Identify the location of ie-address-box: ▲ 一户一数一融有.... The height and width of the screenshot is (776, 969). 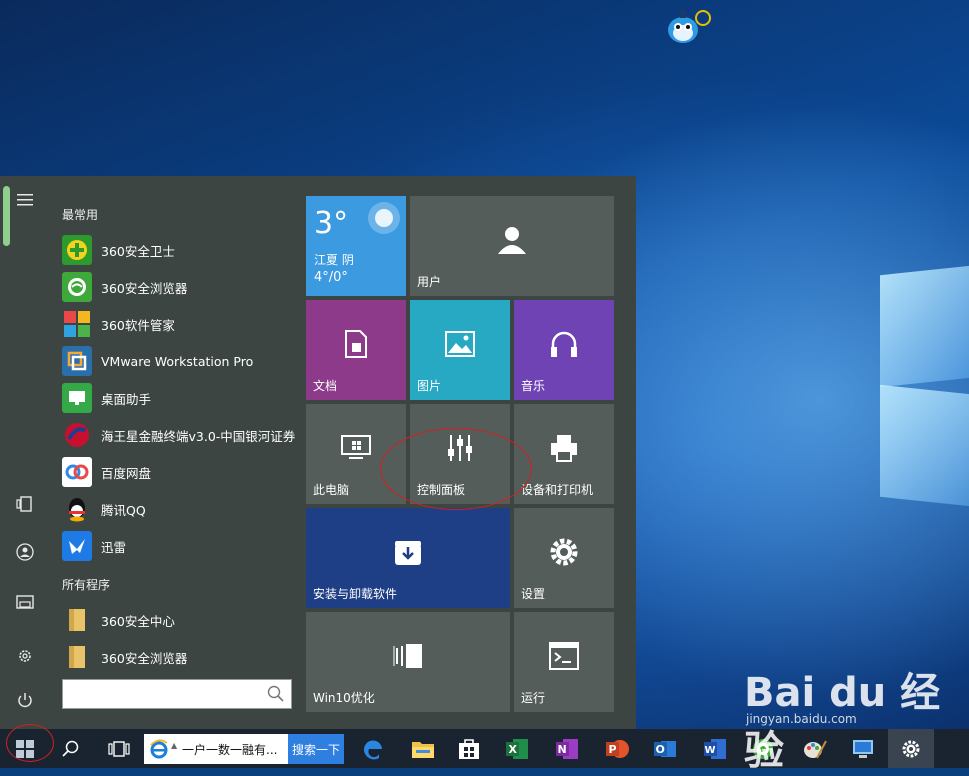
(216, 749).